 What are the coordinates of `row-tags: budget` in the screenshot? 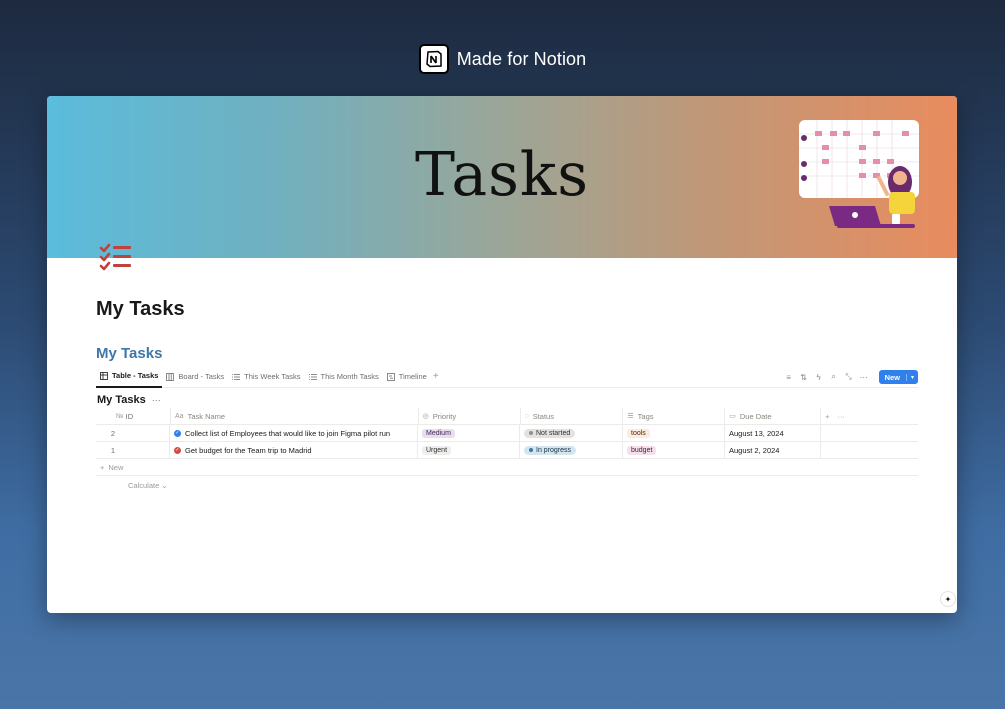 It's located at (674, 450).